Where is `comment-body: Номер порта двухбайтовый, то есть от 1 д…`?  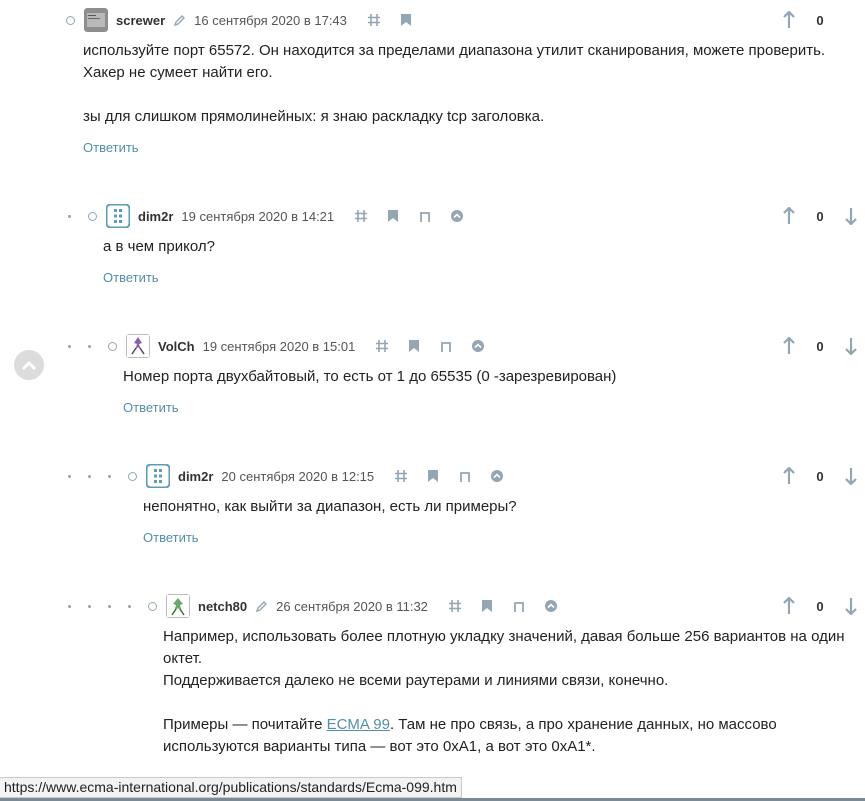
comment-body: Номер порта двухбайтовый, то есть от 1 д… is located at coordinates (369, 377).